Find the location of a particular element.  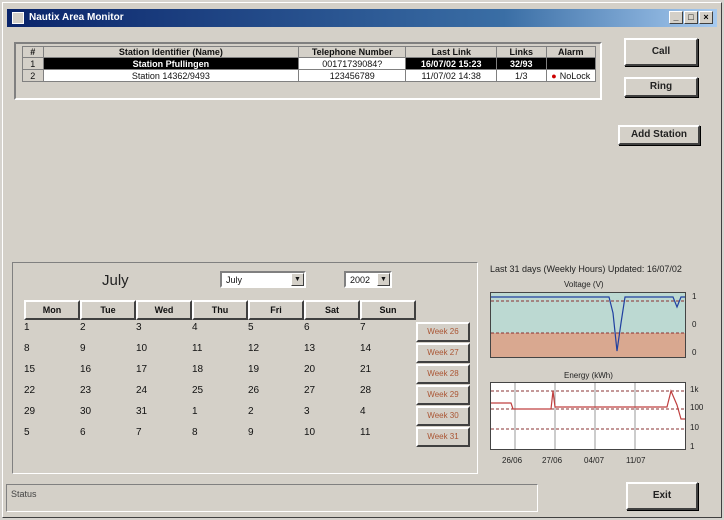

station-alarm: ● NoLock is located at coordinates (570, 75).